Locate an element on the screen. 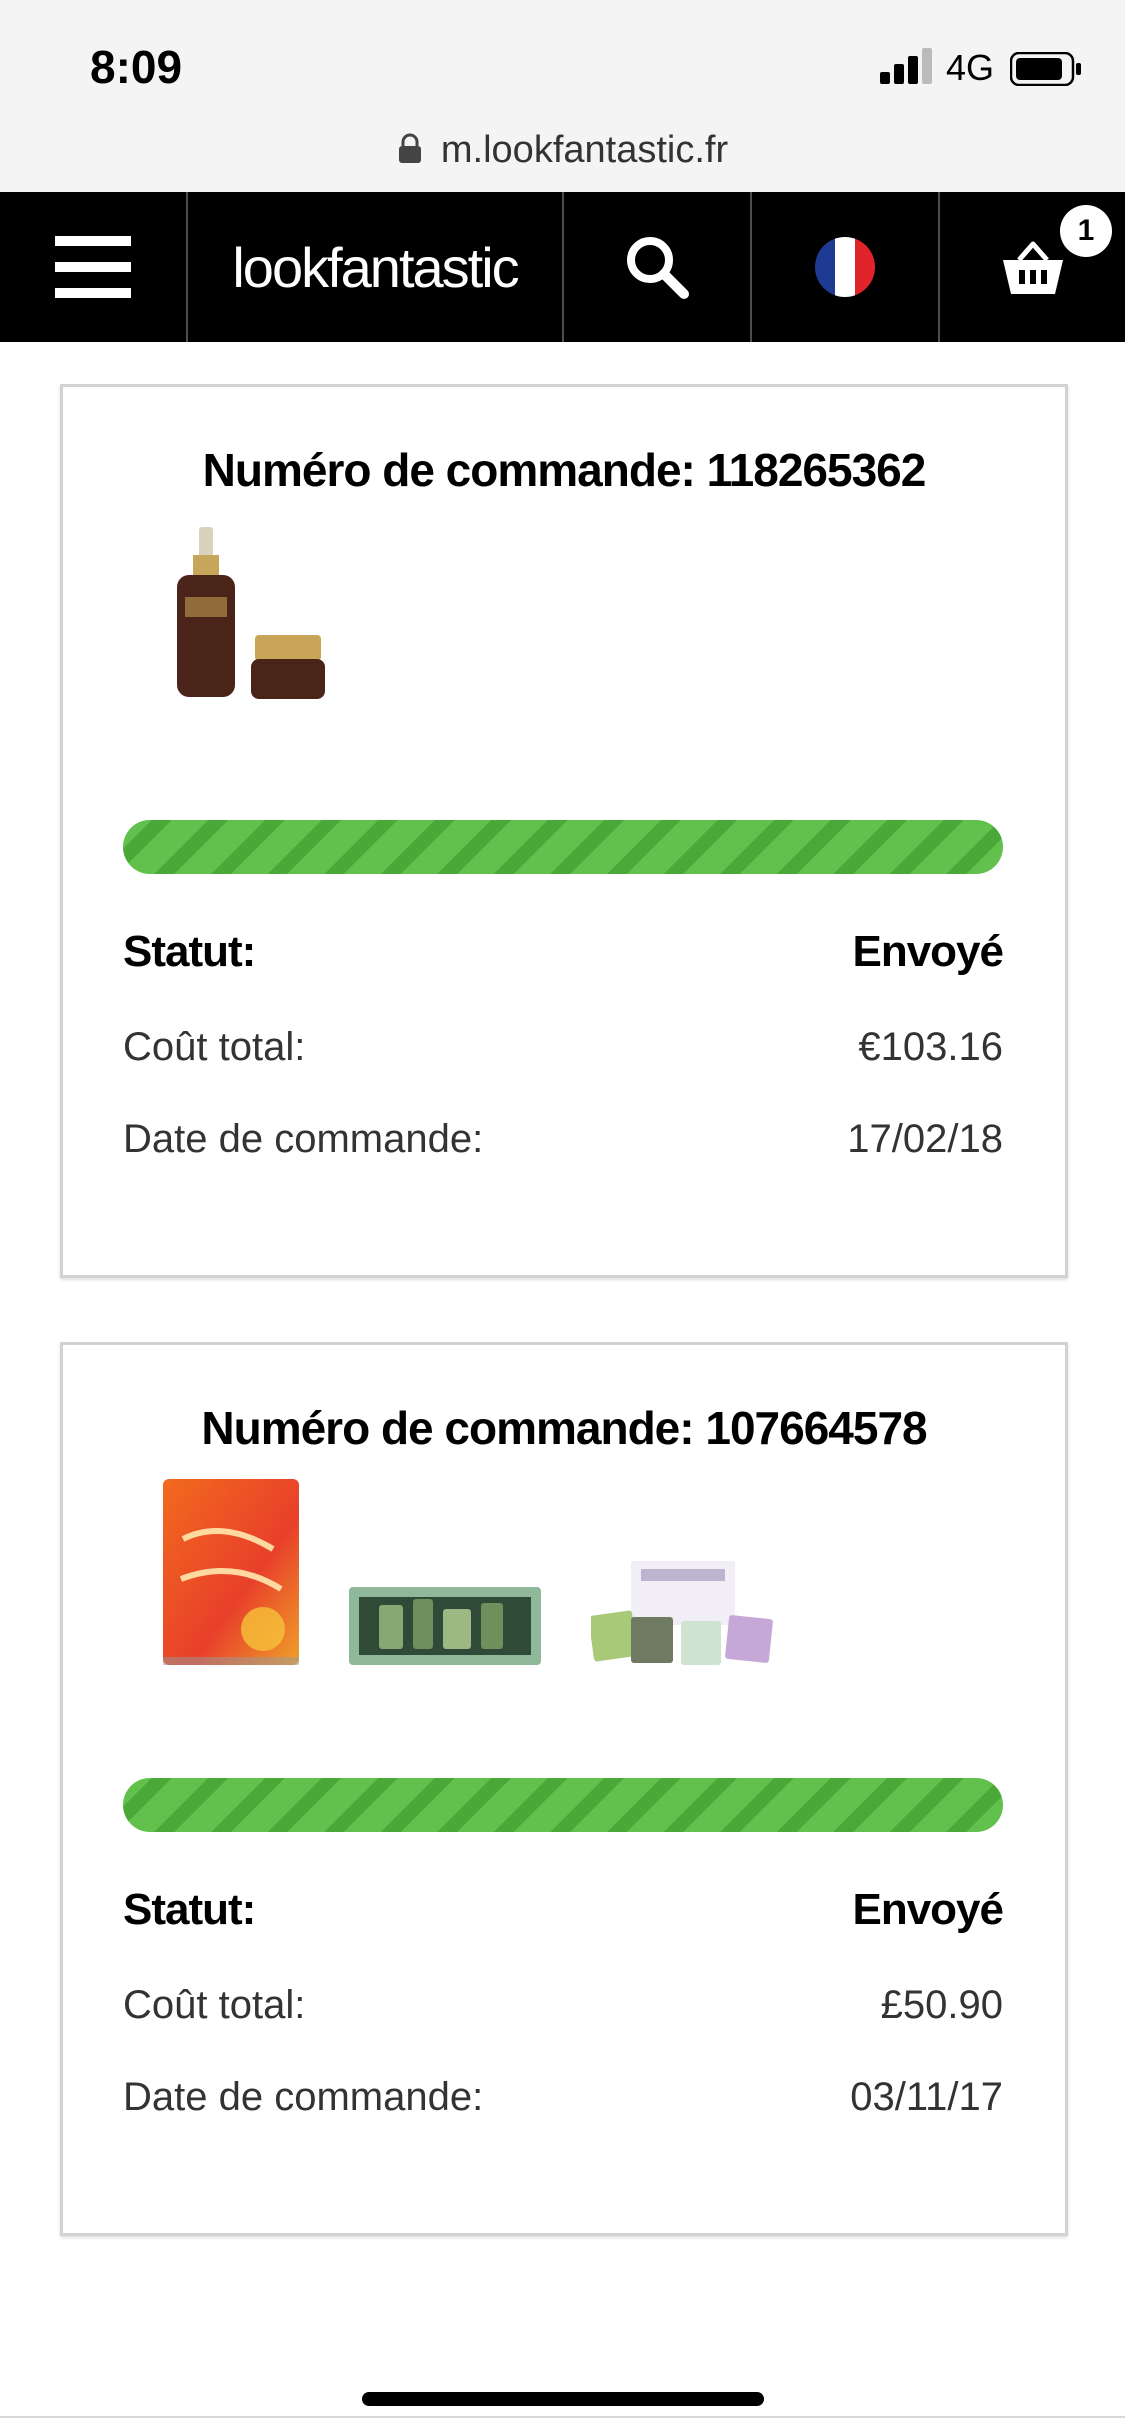 The width and height of the screenshot is (1125, 2436). serum-bottle-and-eye-cream-image is located at coordinates (244, 617).